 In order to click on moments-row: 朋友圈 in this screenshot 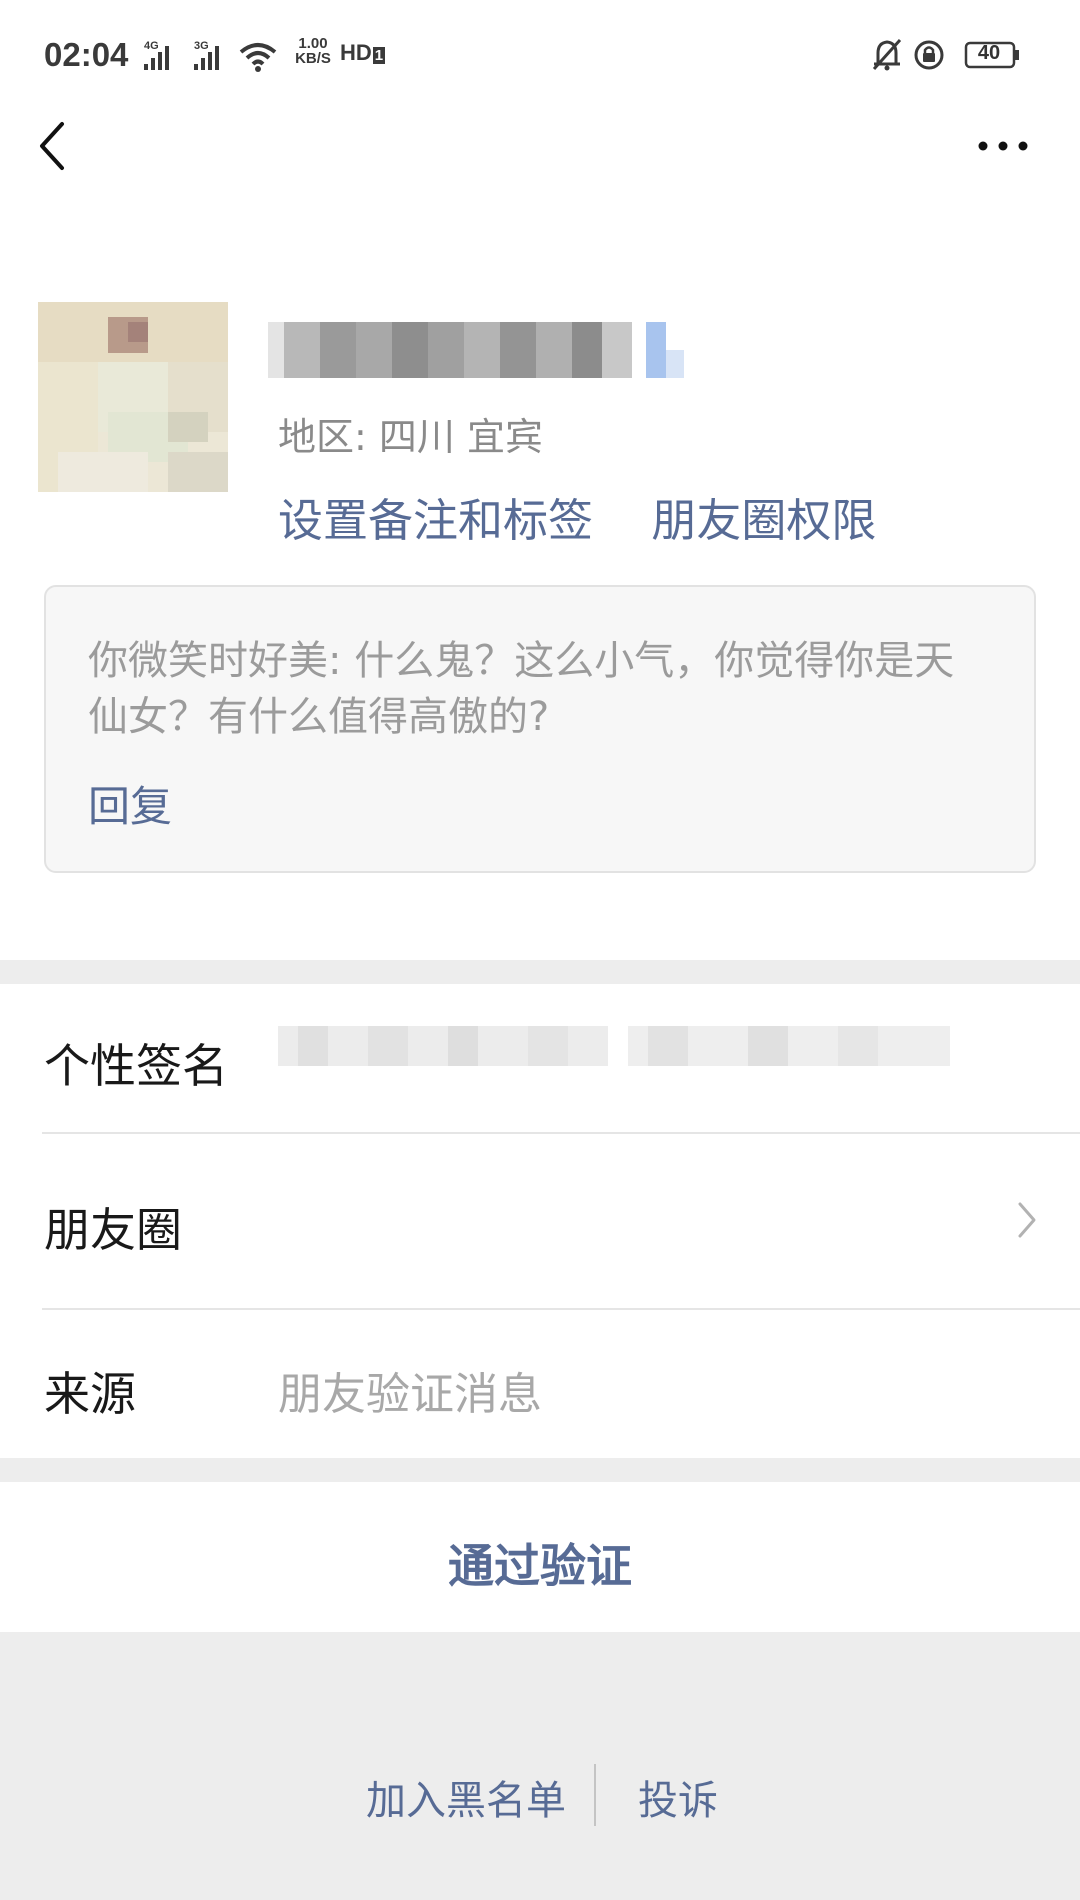, I will do `click(540, 1221)`.